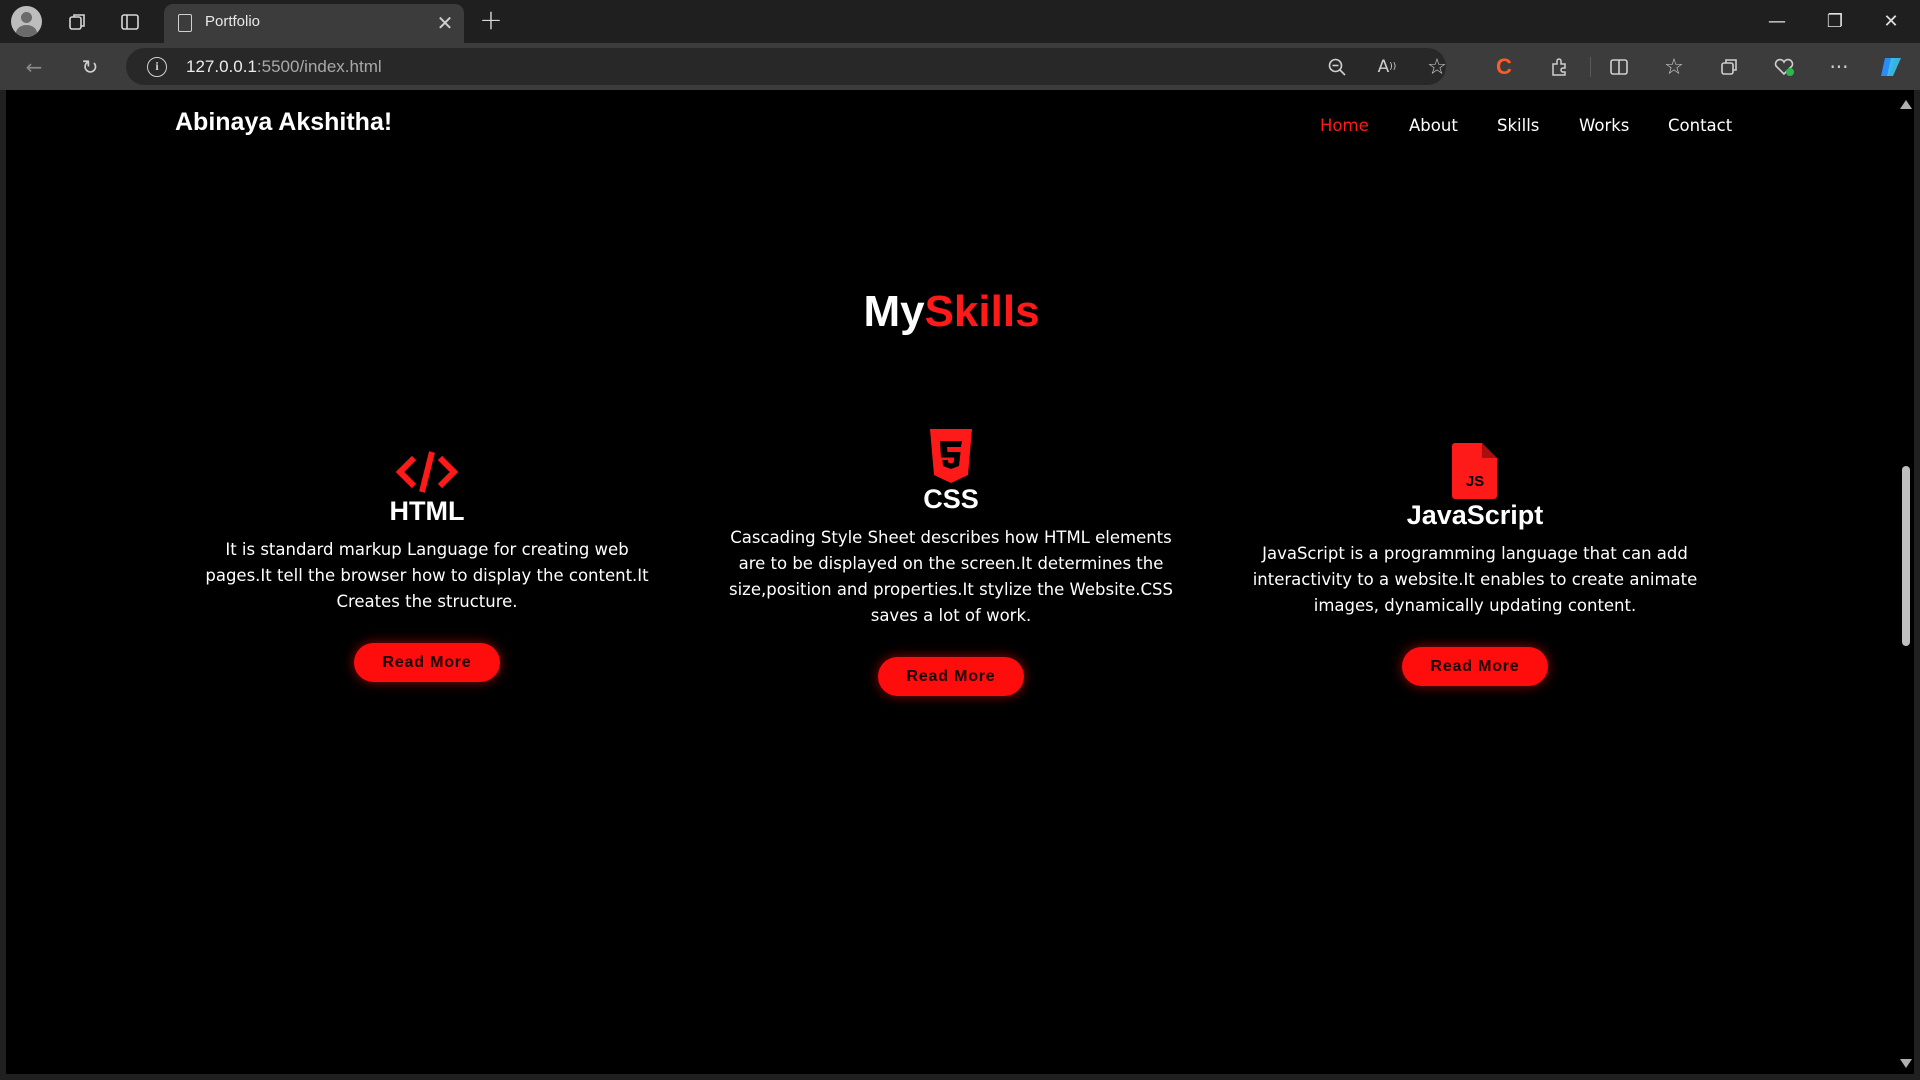 Image resolution: width=1920 pixels, height=1080 pixels. What do you see at coordinates (1777, 21) in the screenshot?
I see `minimize-icon: —` at bounding box center [1777, 21].